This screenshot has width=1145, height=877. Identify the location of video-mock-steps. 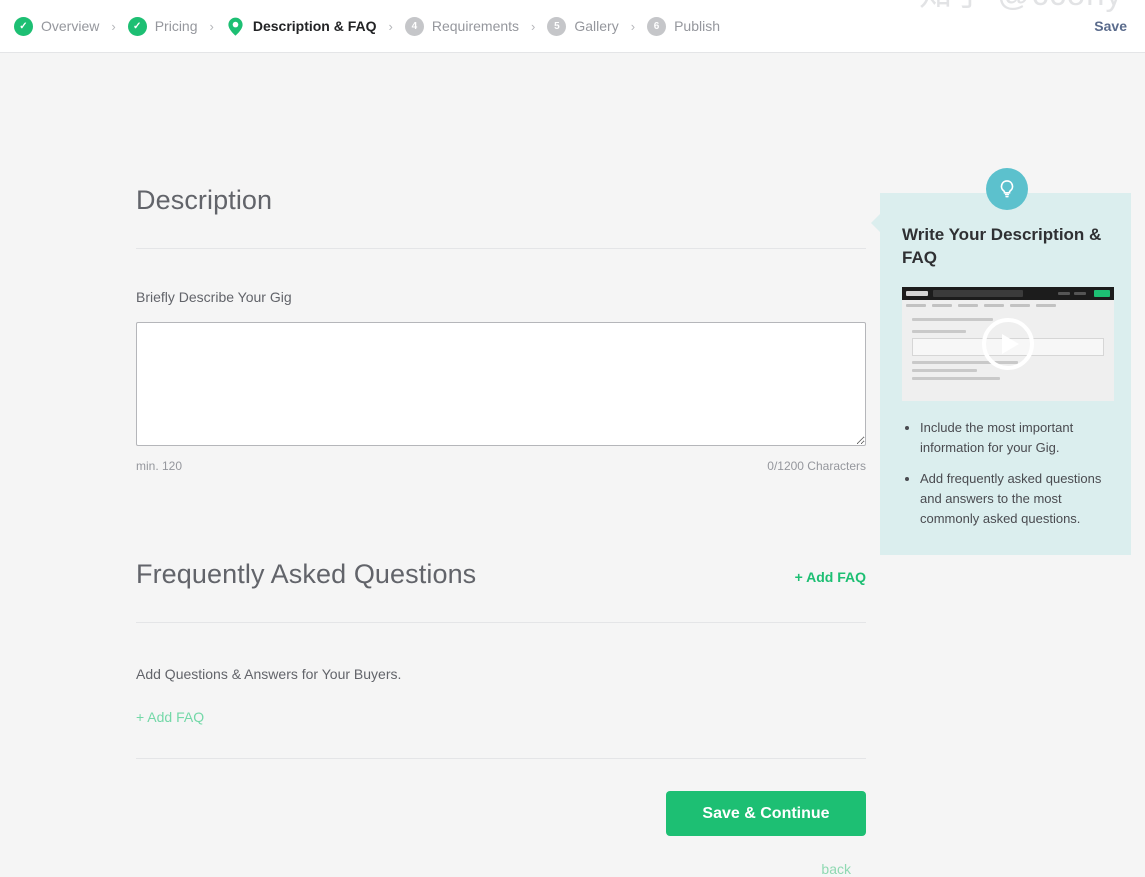
(1008, 305).